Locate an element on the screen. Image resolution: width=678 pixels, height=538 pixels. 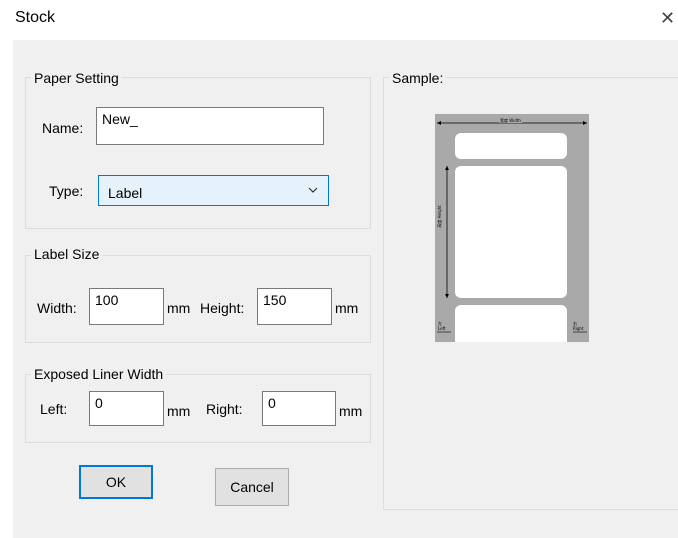
left-unit: mm is located at coordinates (179, 411).